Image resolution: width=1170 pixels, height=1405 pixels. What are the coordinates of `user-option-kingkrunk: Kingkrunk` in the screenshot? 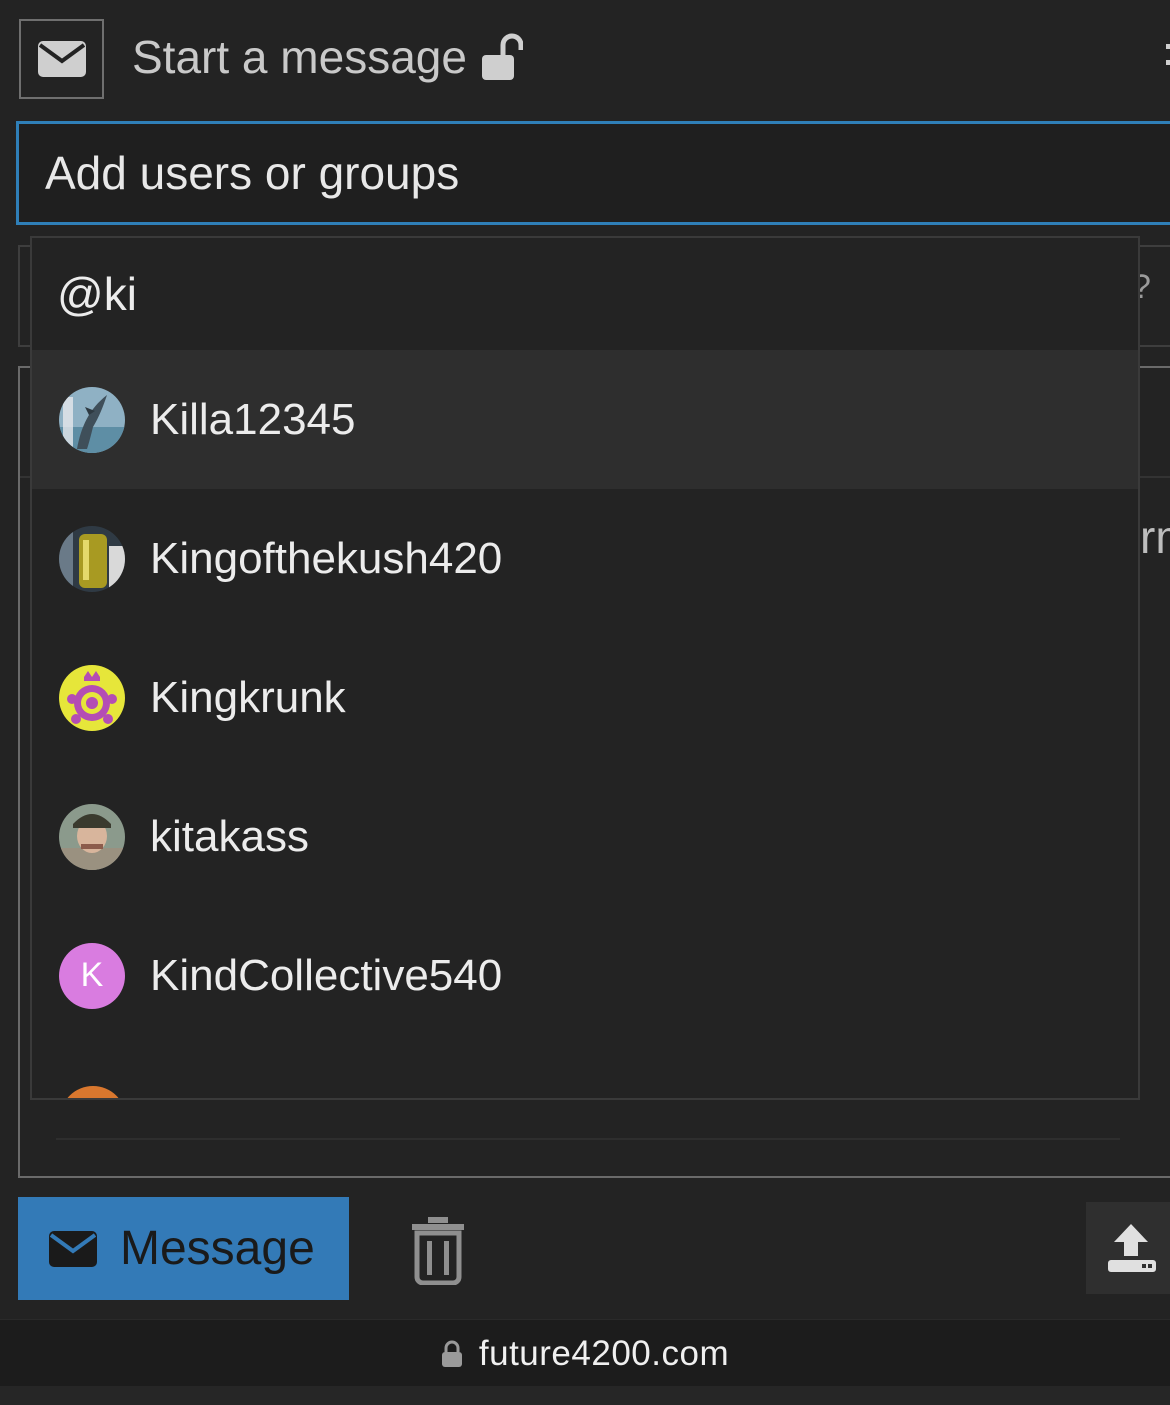 It's located at (585, 697).